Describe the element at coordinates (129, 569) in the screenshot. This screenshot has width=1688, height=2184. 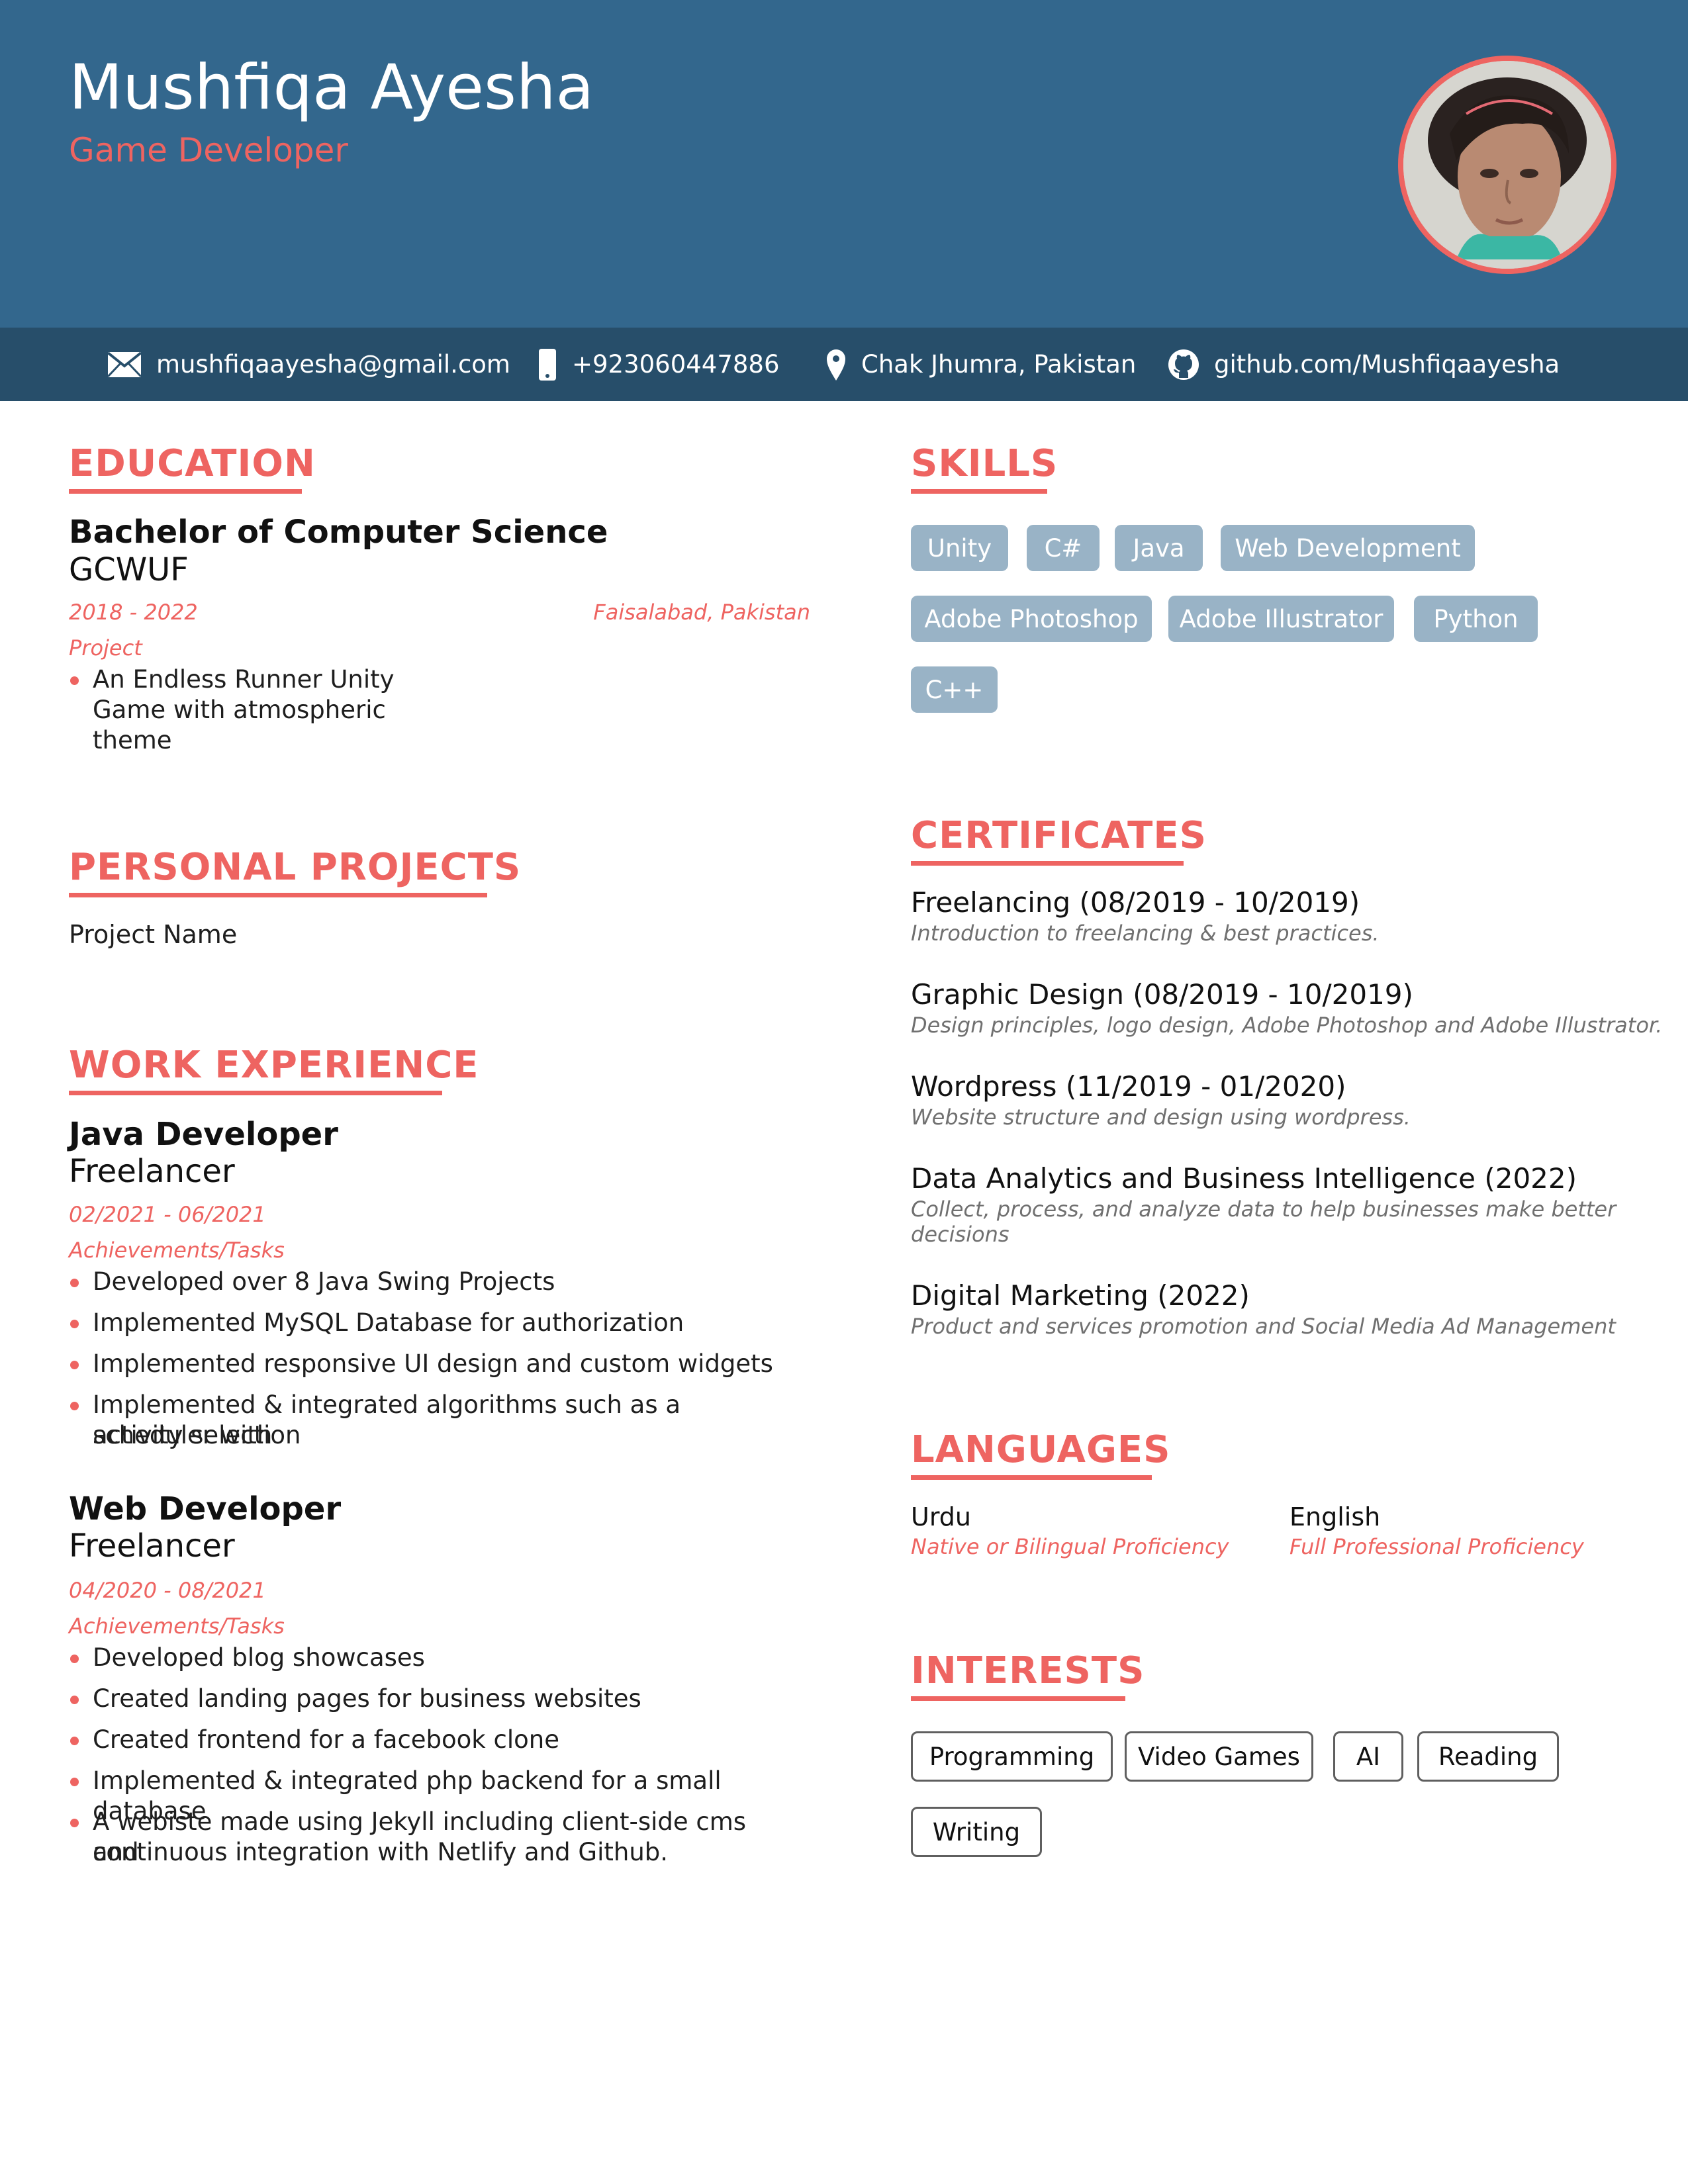
I see `school-name: GCWUF` at that location.